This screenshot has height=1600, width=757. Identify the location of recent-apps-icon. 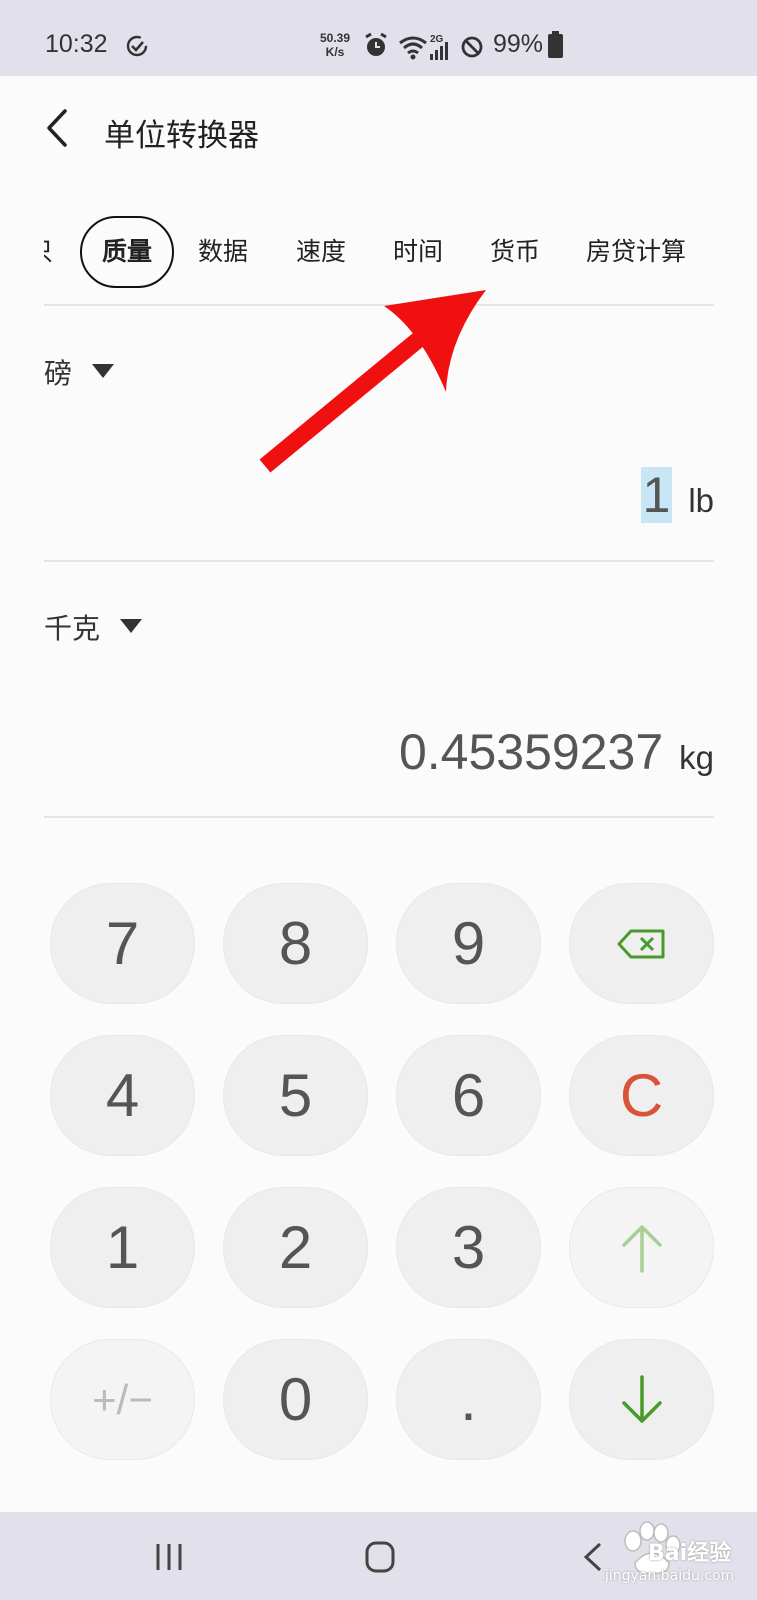
(169, 1557).